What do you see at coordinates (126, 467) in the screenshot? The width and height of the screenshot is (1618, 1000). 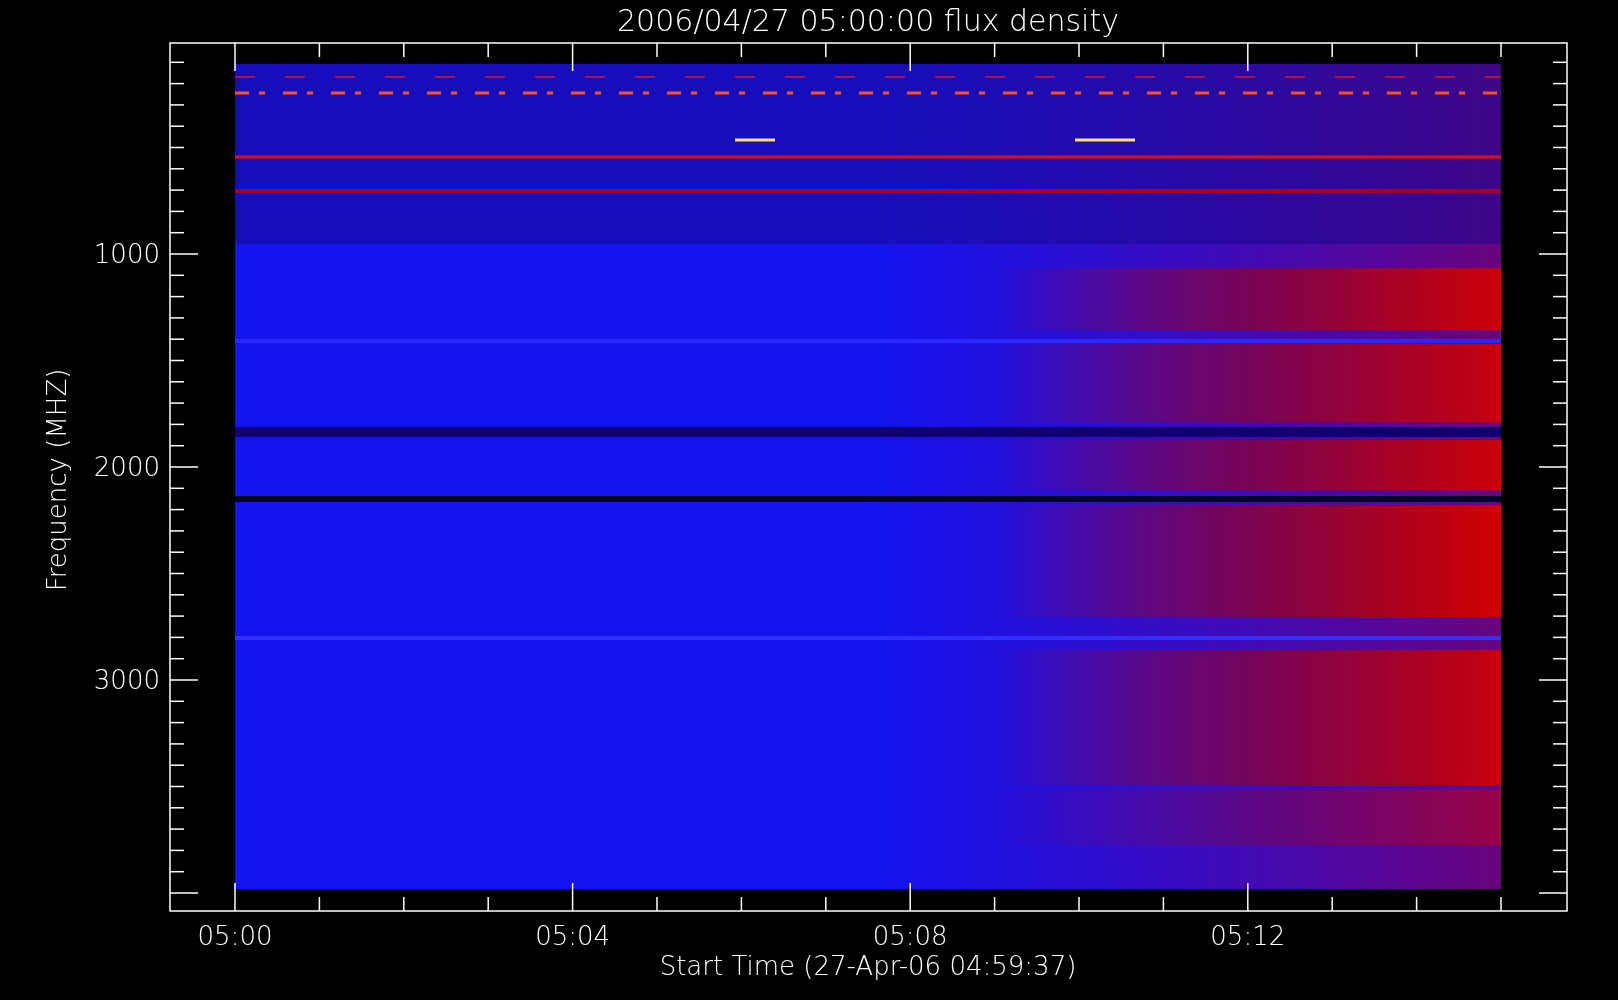 I see `tick-label: 2000` at bounding box center [126, 467].